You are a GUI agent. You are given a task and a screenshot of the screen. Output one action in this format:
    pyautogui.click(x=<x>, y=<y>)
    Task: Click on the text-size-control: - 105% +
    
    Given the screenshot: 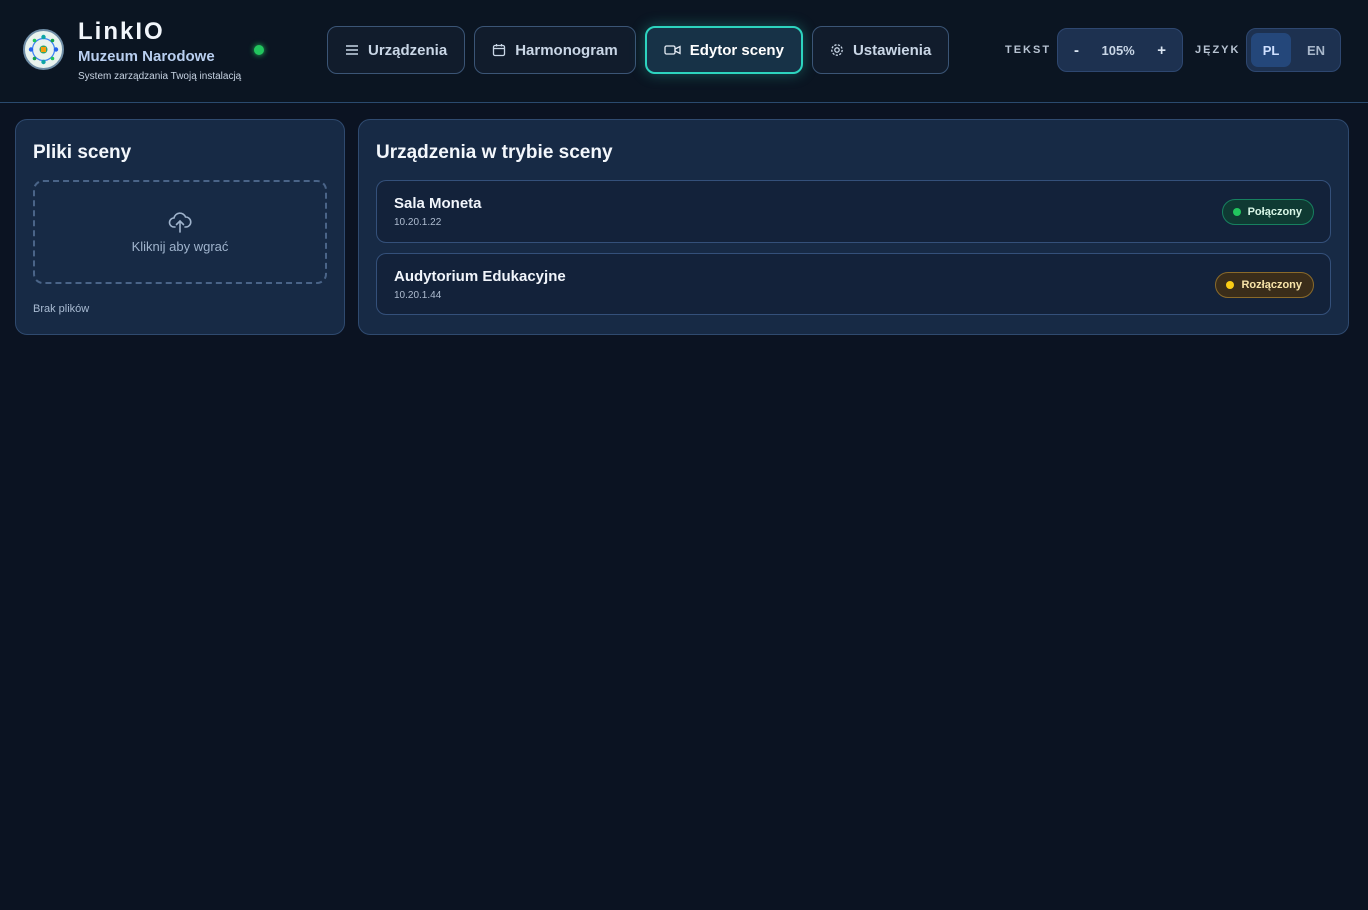 What is the action you would take?
    pyautogui.click(x=1120, y=50)
    